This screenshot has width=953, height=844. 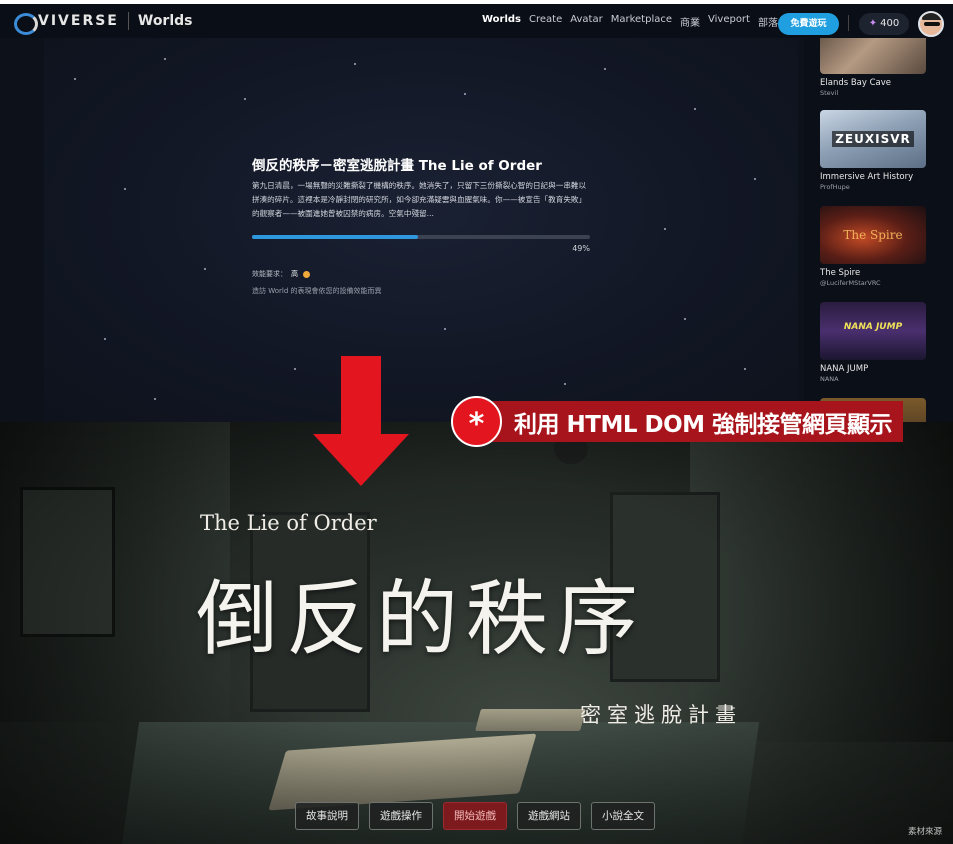 What do you see at coordinates (641, 21) in the screenshot?
I see `nav-link-marketplace: Marketplace` at bounding box center [641, 21].